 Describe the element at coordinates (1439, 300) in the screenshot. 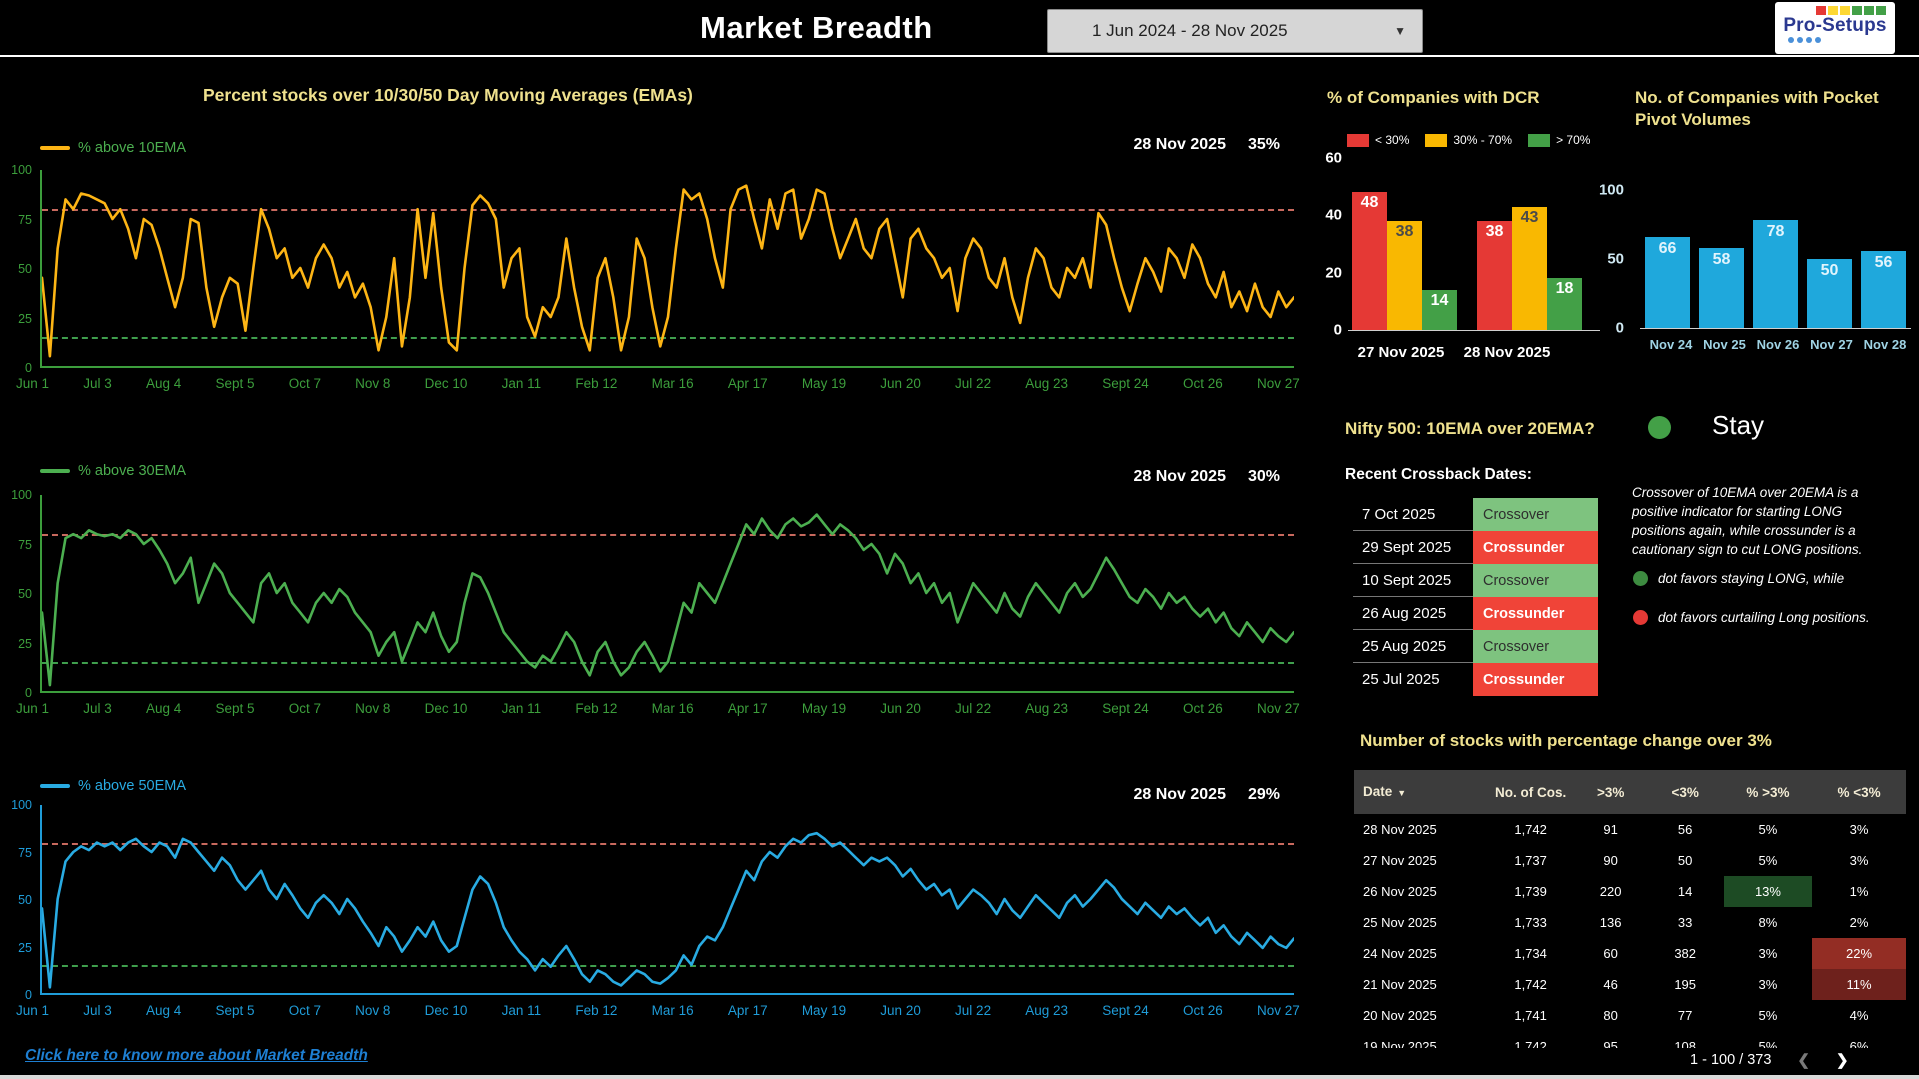

I see `bar-value-label: 14` at that location.